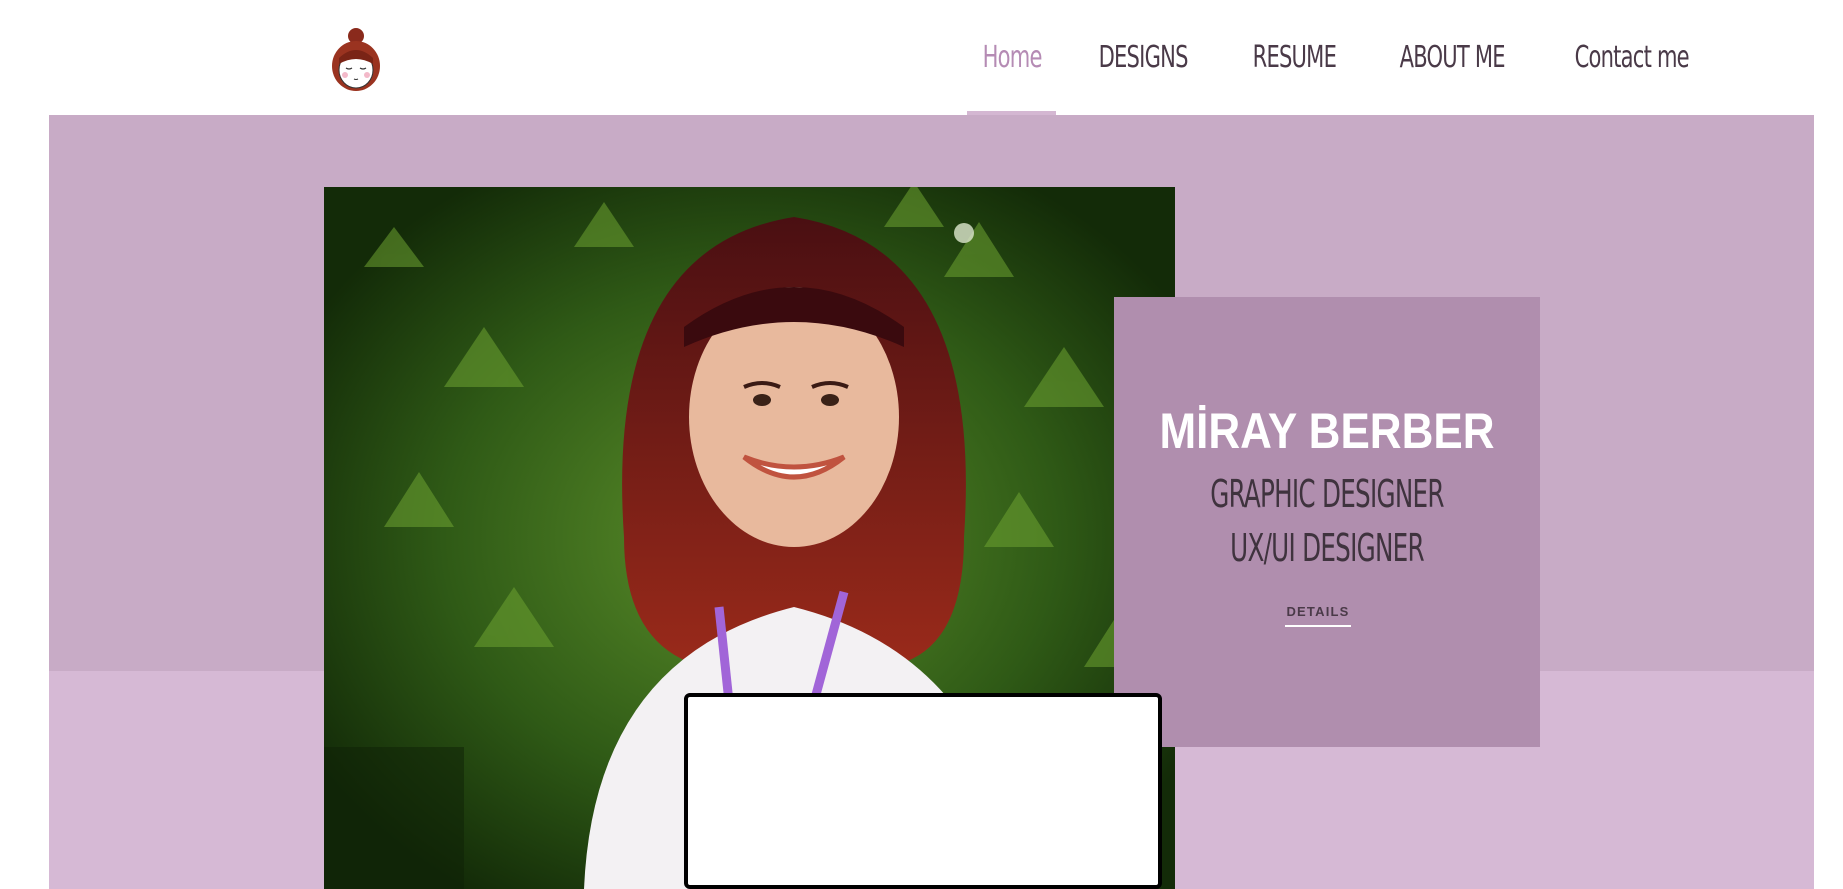  I want to click on girl-avatar-logo-icon, so click(356, 59).